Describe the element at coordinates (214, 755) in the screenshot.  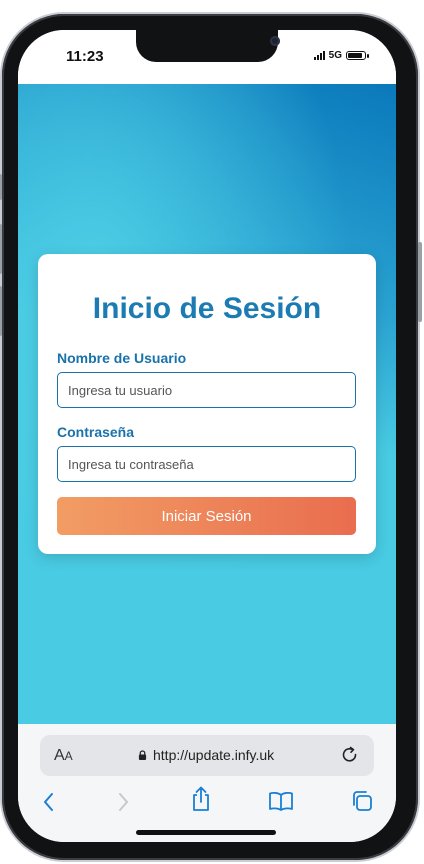
I see `url-text: http://update.infy.uk` at that location.